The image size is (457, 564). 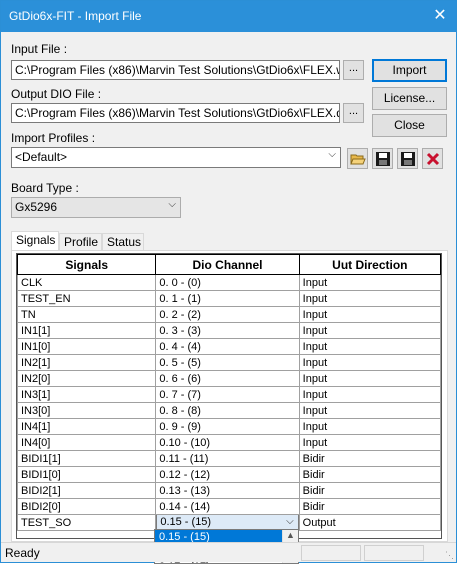 I want to click on import-profiles-combo: <Default> ⌵, so click(x=176, y=157).